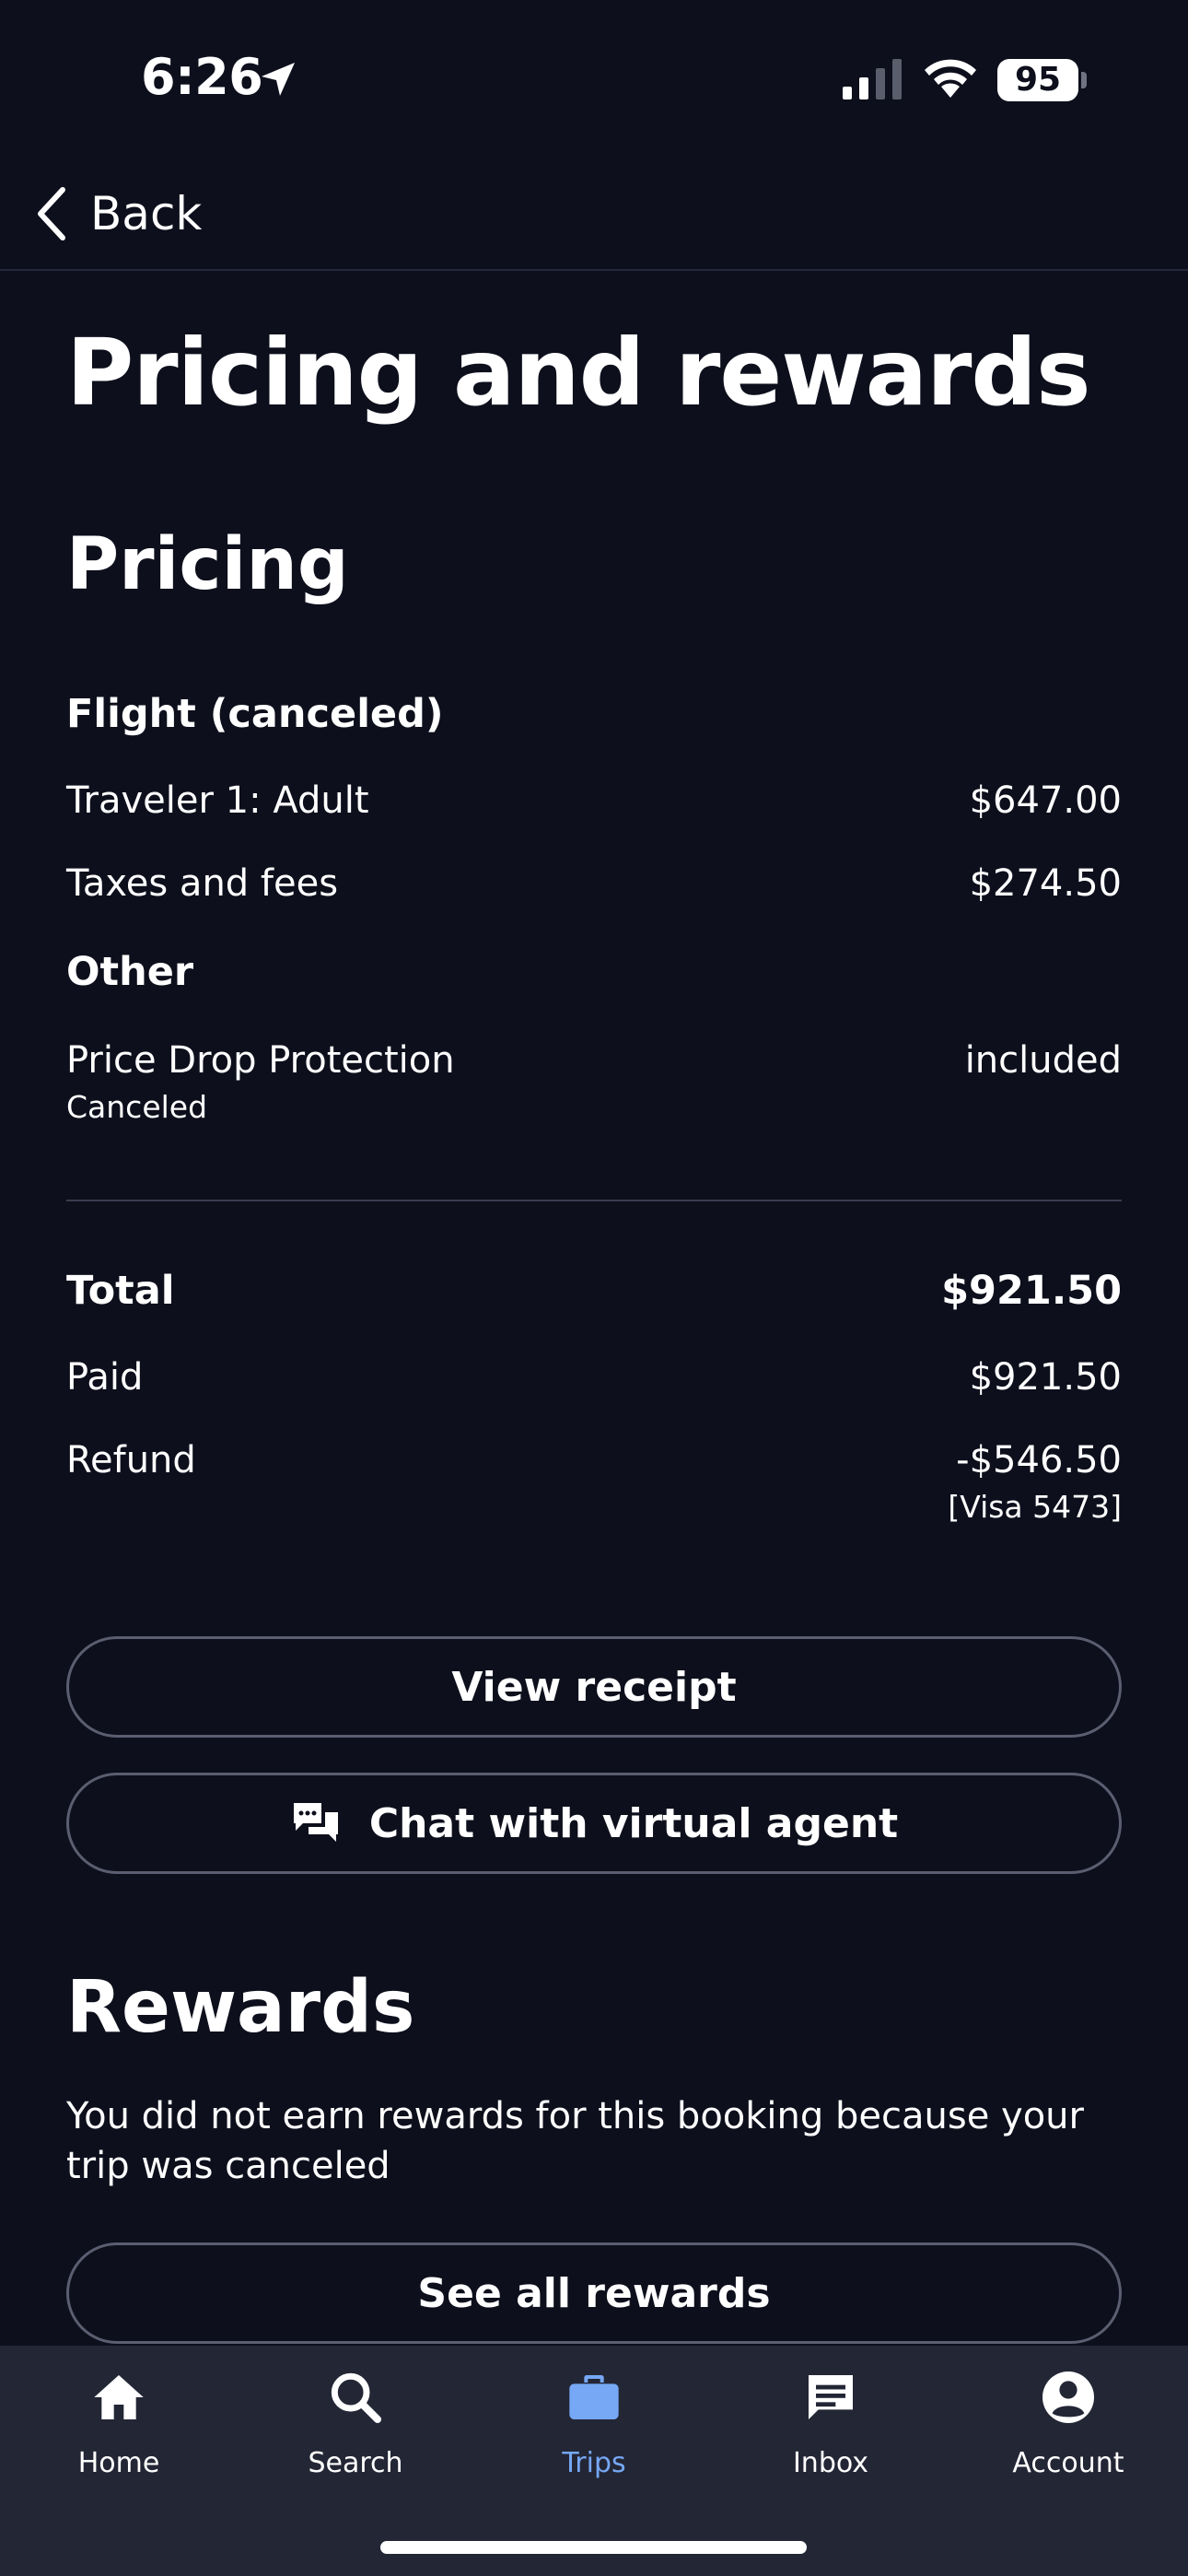 The height and width of the screenshot is (2576, 1188). I want to click on protection-row: Price Drop Protection Canceled included, so click(594, 1082).